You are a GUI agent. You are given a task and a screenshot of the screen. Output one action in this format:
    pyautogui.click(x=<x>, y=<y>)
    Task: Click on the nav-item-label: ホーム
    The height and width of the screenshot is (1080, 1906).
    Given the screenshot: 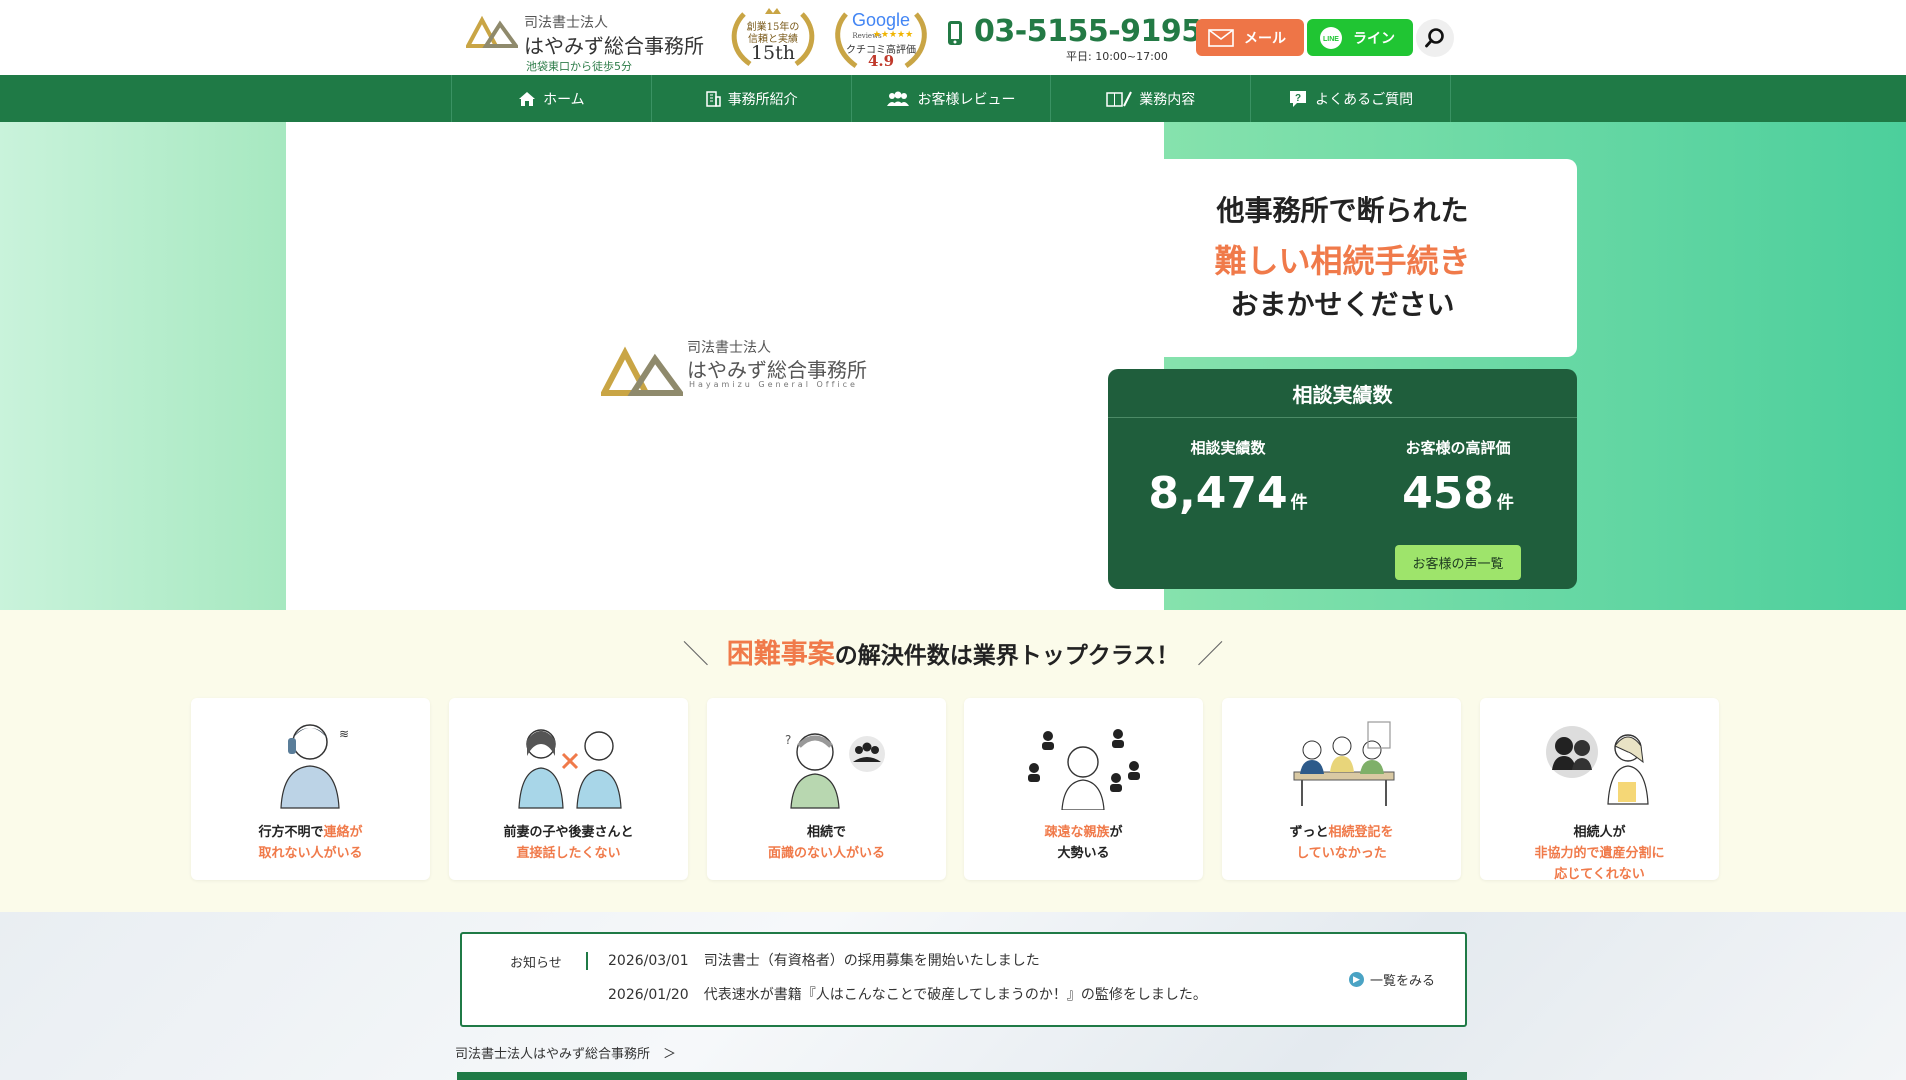 What is the action you would take?
    pyautogui.click(x=564, y=99)
    